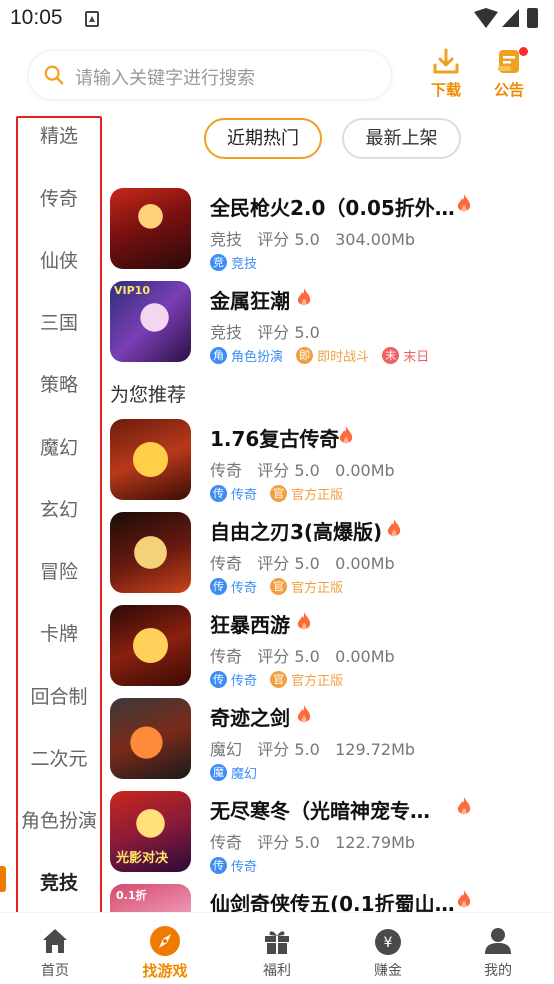 This screenshot has width=554, height=984. Describe the element at coordinates (59, 197) in the screenshot. I see `sidebar-item-chuanqi: 传奇` at that location.